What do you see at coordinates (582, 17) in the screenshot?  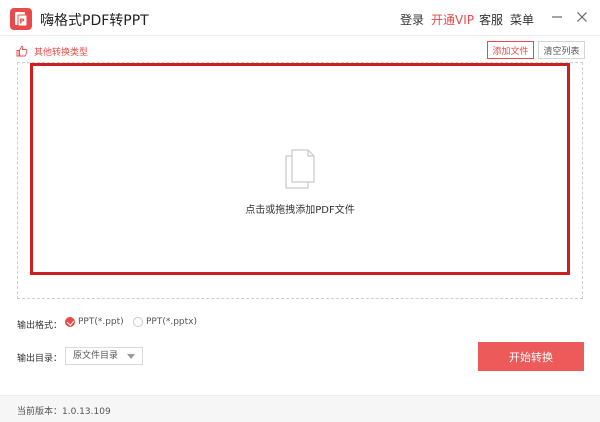 I see `close-icon` at bounding box center [582, 17].